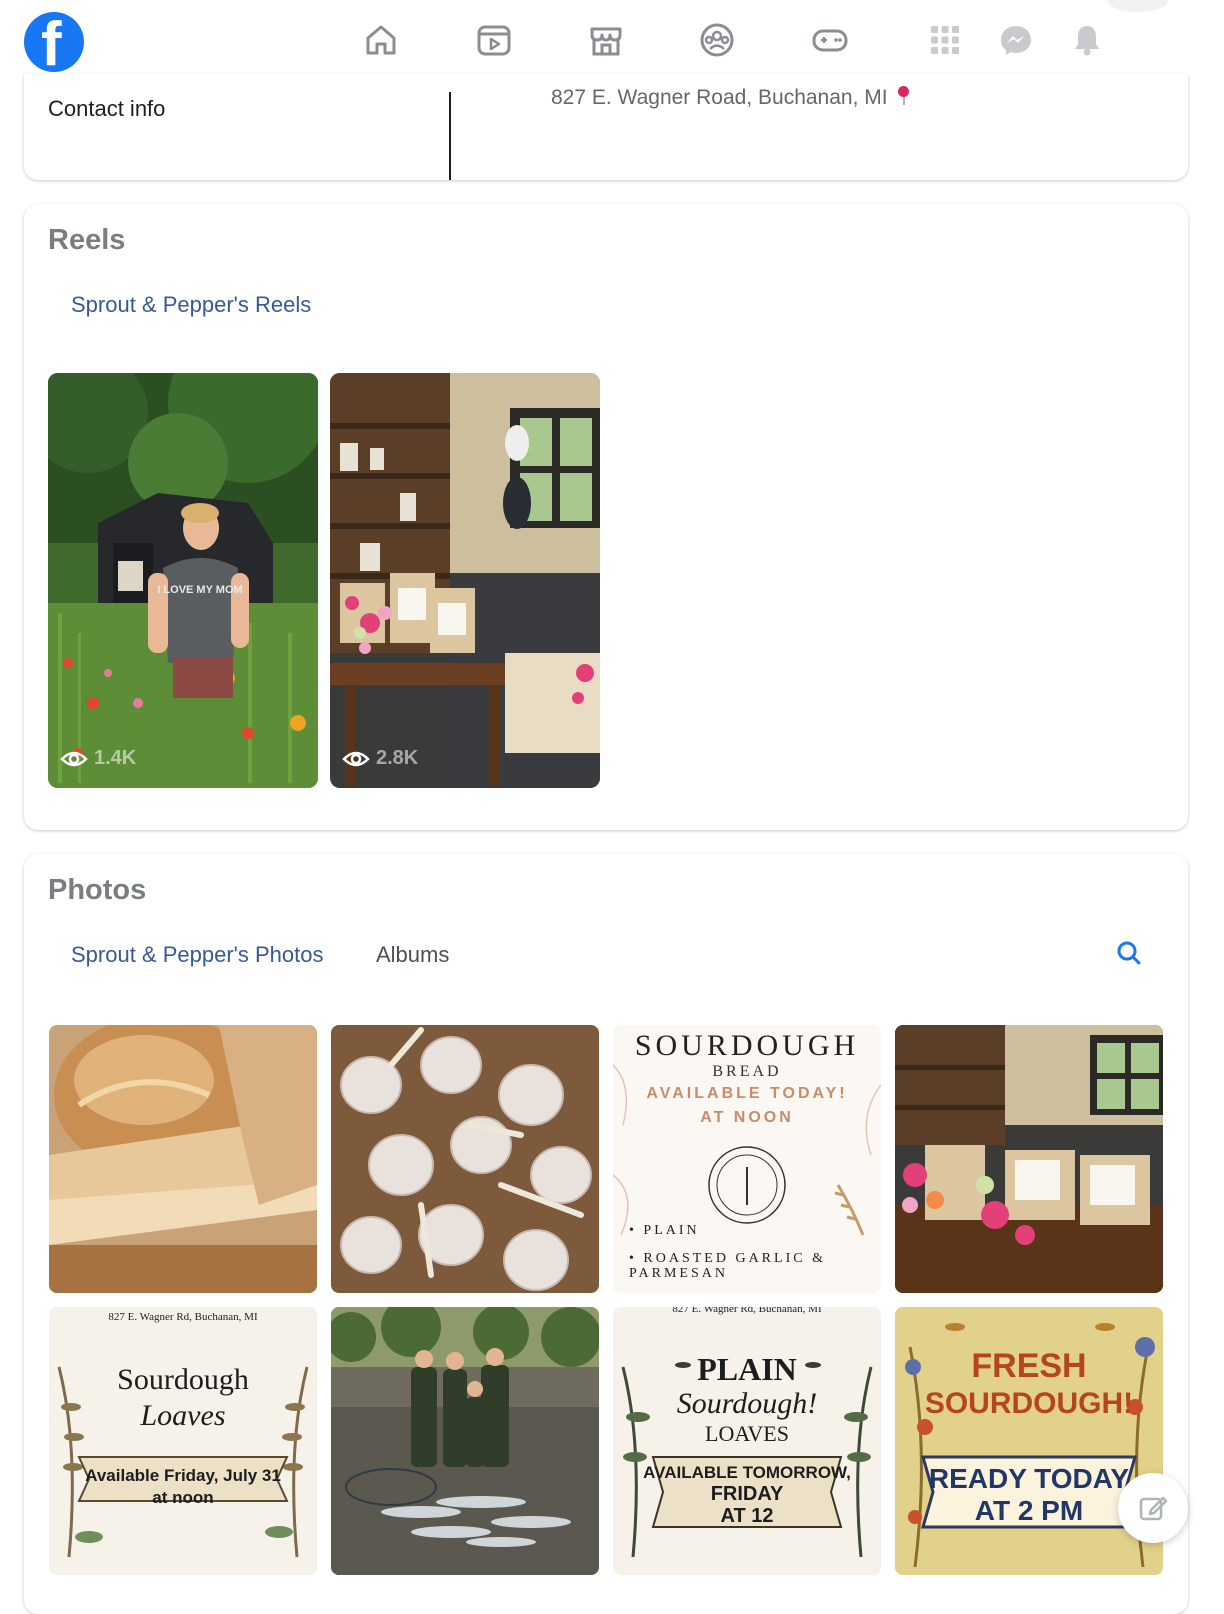 The height and width of the screenshot is (1614, 1224). Describe the element at coordinates (1029, 1366) in the screenshot. I see `poster-line: FRESH` at that location.